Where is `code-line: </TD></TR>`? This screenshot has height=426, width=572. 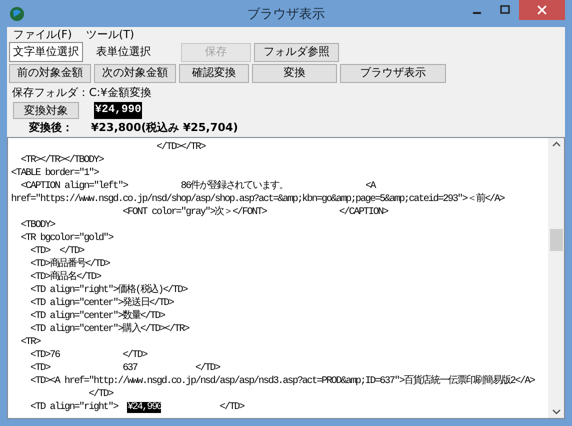
code-line: </TD></TR> is located at coordinates (181, 147).